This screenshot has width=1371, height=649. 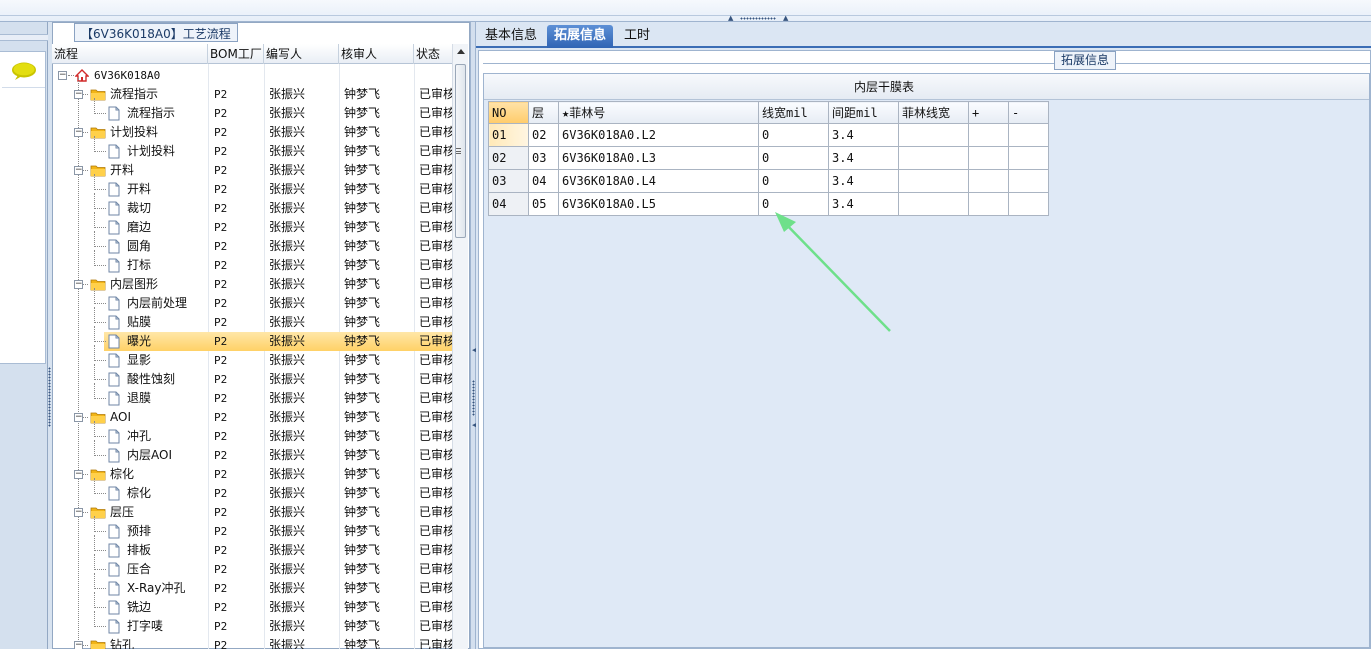 I want to click on tab-basic-info: 基本信息, so click(x=511, y=36).